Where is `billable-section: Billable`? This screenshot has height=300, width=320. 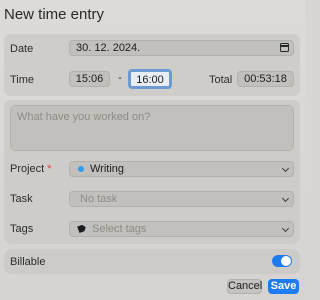
billable-section: Billable is located at coordinates (152, 261).